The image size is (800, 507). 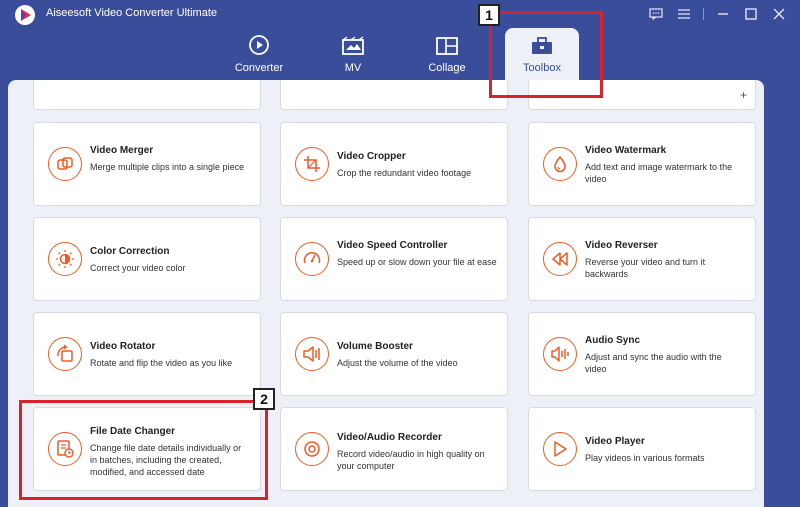 I want to click on tab-label: Converter, so click(x=259, y=68).